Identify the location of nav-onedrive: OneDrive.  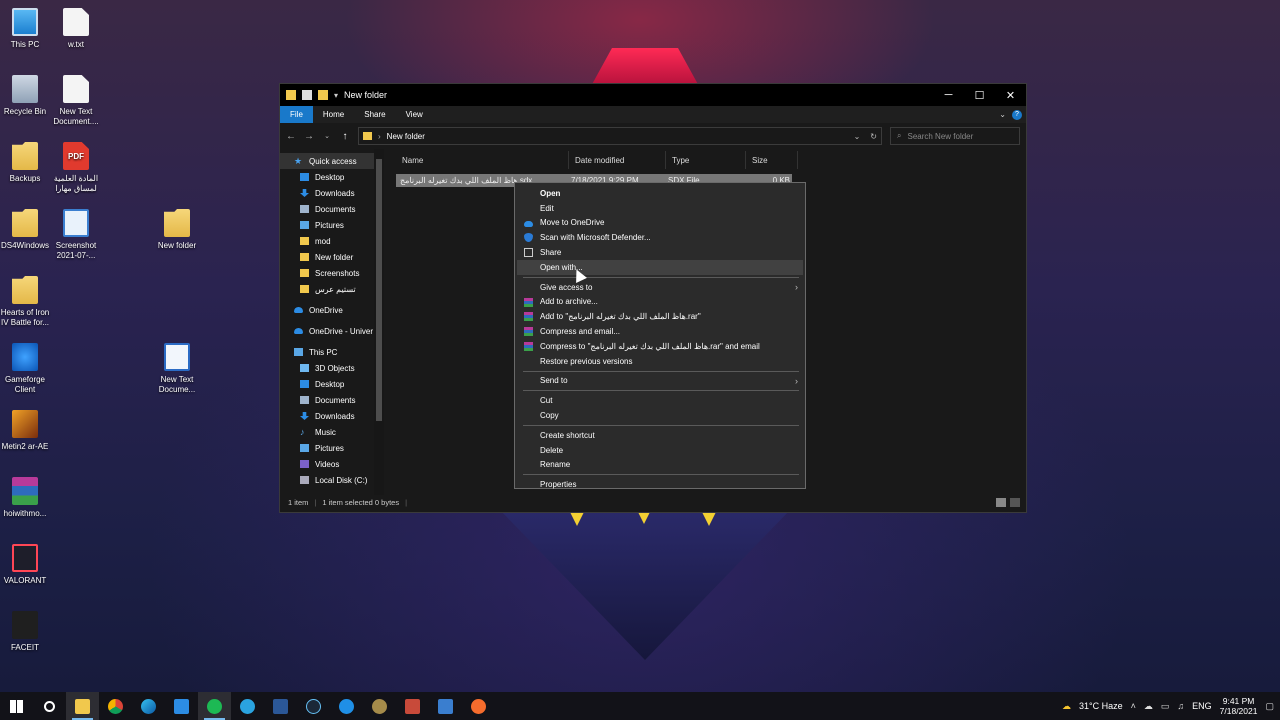
(332, 310).